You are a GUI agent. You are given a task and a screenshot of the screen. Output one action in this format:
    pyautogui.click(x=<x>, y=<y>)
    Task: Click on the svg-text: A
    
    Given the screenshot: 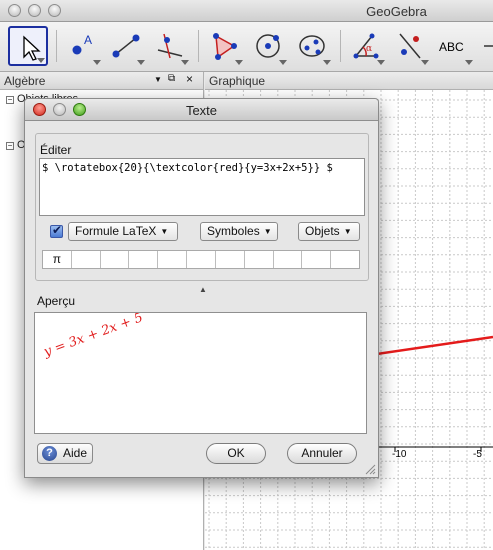 What is the action you would take?
    pyautogui.click(x=88, y=40)
    